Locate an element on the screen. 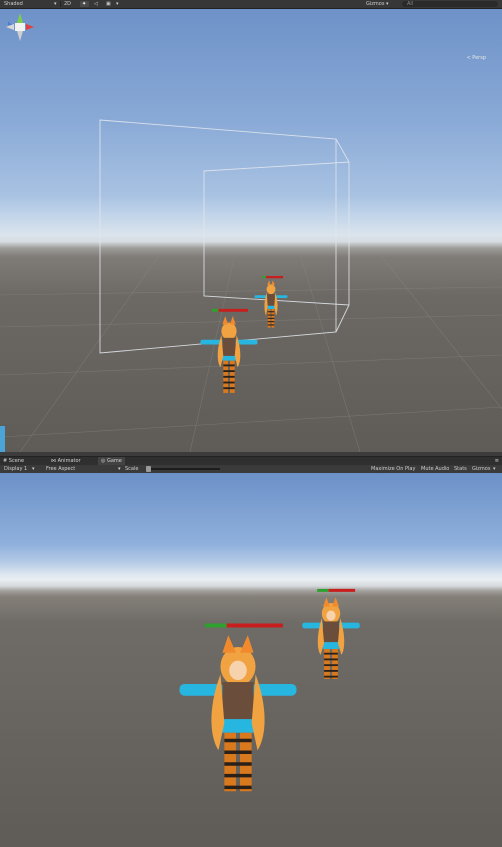 The width and height of the screenshot is (502, 847). tab-label: Scene is located at coordinates (16, 461).